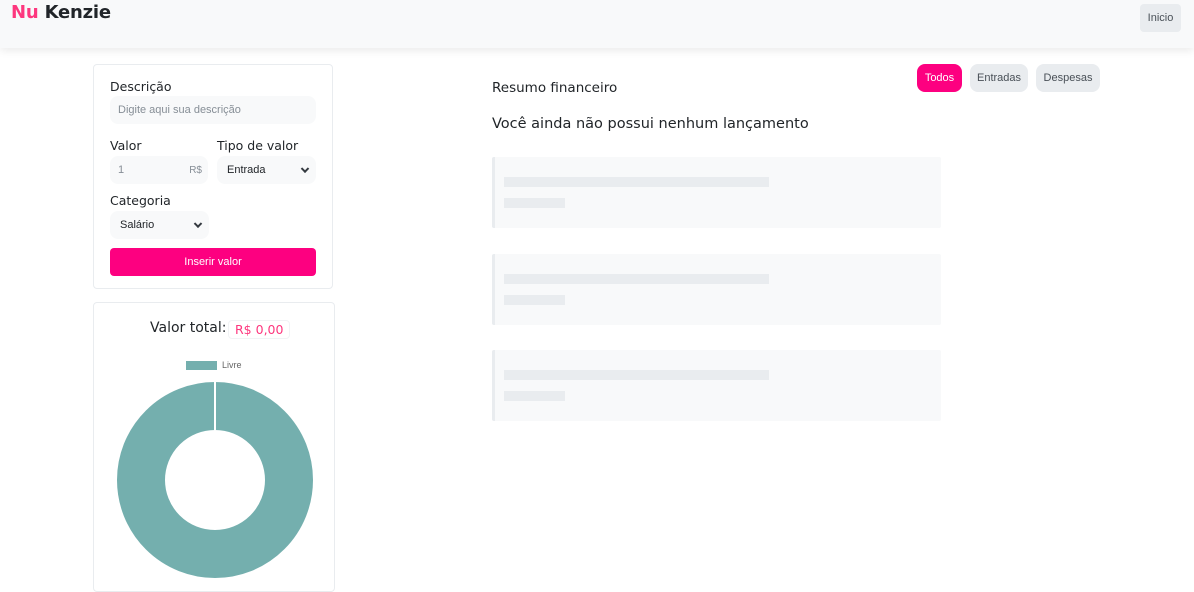 The width and height of the screenshot is (1194, 592). Describe the element at coordinates (137, 225) in the screenshot. I see `category-selected: Salário` at that location.